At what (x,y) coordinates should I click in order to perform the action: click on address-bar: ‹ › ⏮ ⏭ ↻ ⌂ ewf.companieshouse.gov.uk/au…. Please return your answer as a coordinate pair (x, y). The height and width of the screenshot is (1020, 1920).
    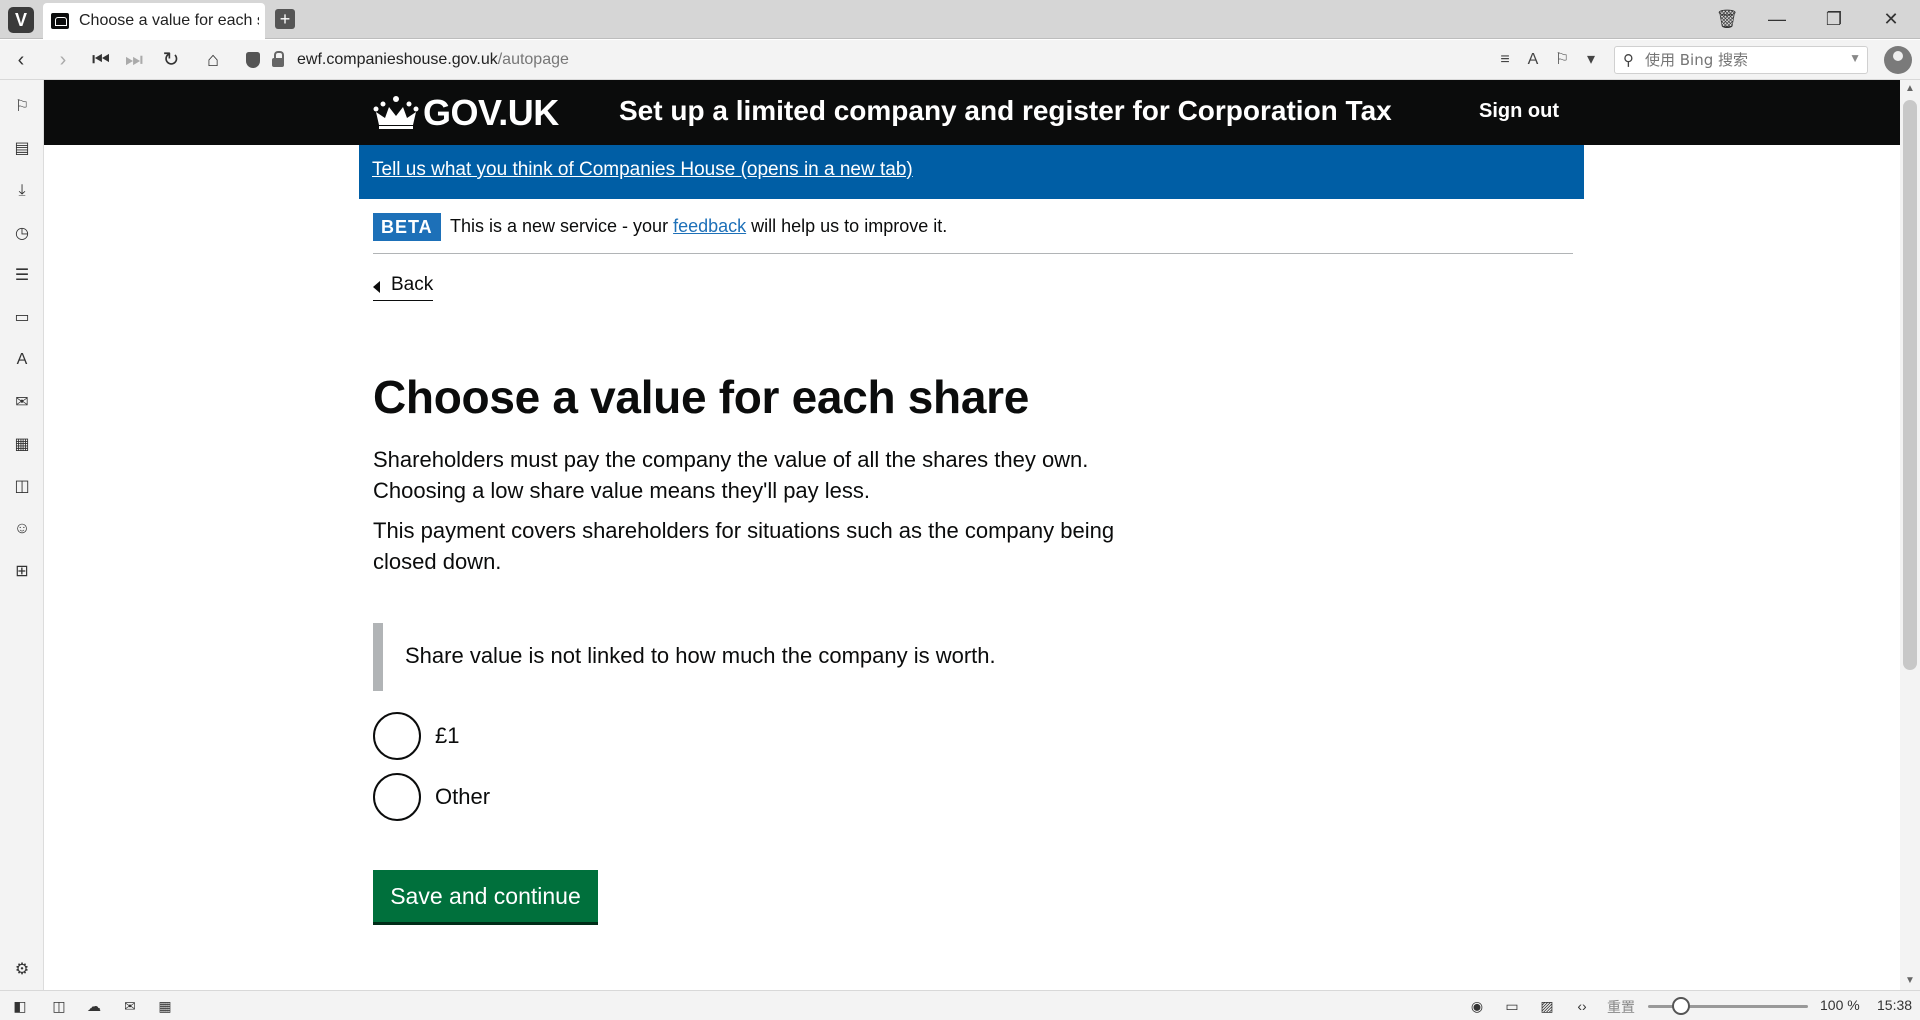
    Looking at the image, I should click on (960, 60).